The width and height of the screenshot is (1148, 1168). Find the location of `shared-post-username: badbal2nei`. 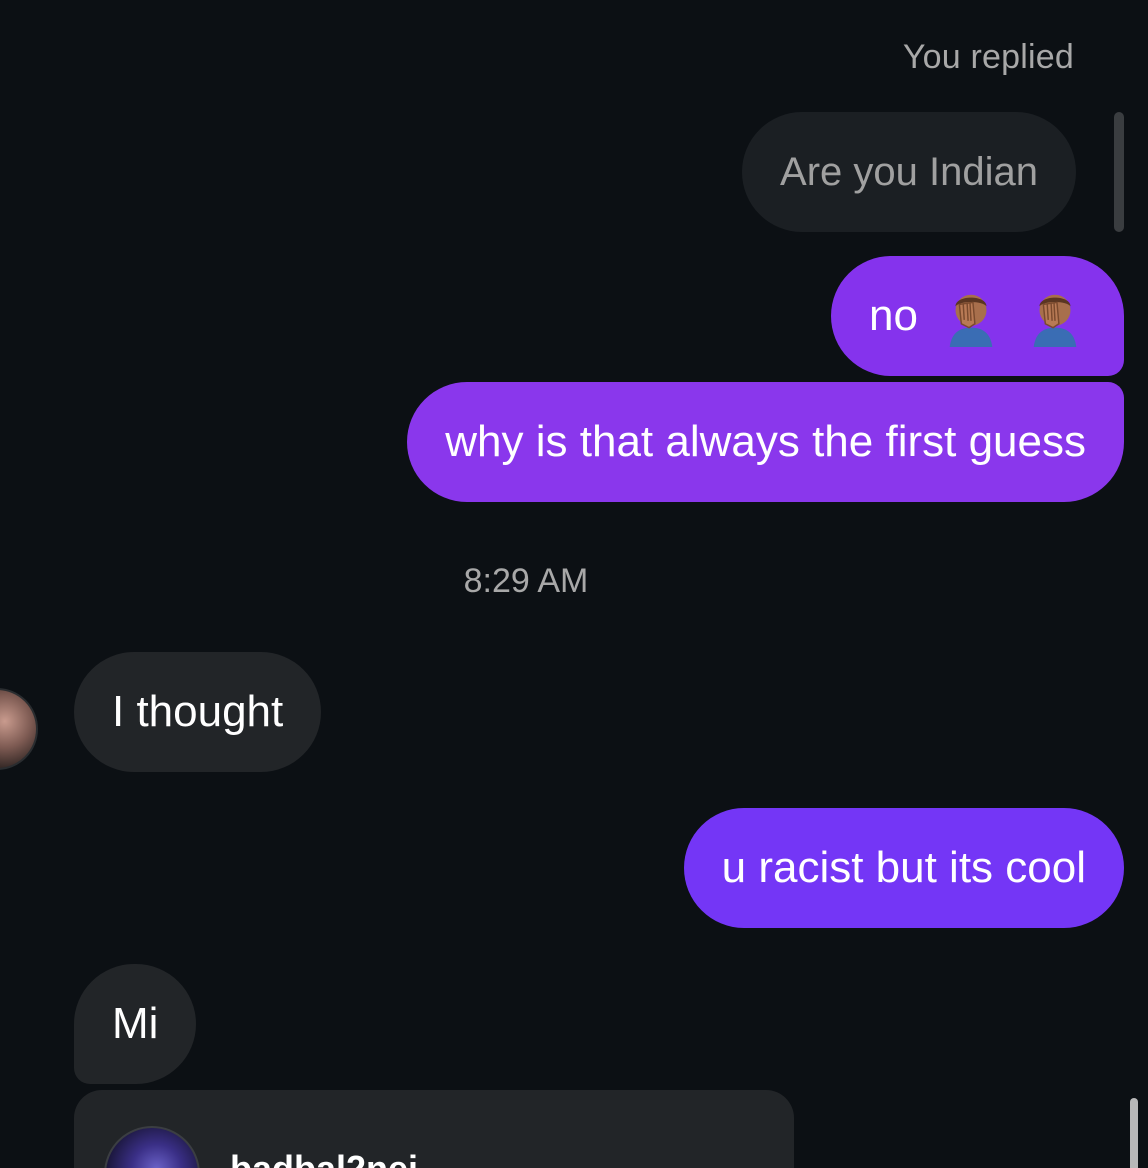

shared-post-username: badbal2nei is located at coordinates (324, 1158).